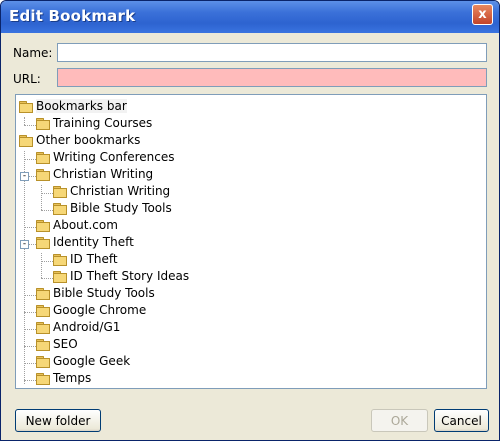 The width and height of the screenshot is (500, 441). Describe the element at coordinates (114, 156) in the screenshot. I see `tree-item-label: Writing Conferences` at that location.